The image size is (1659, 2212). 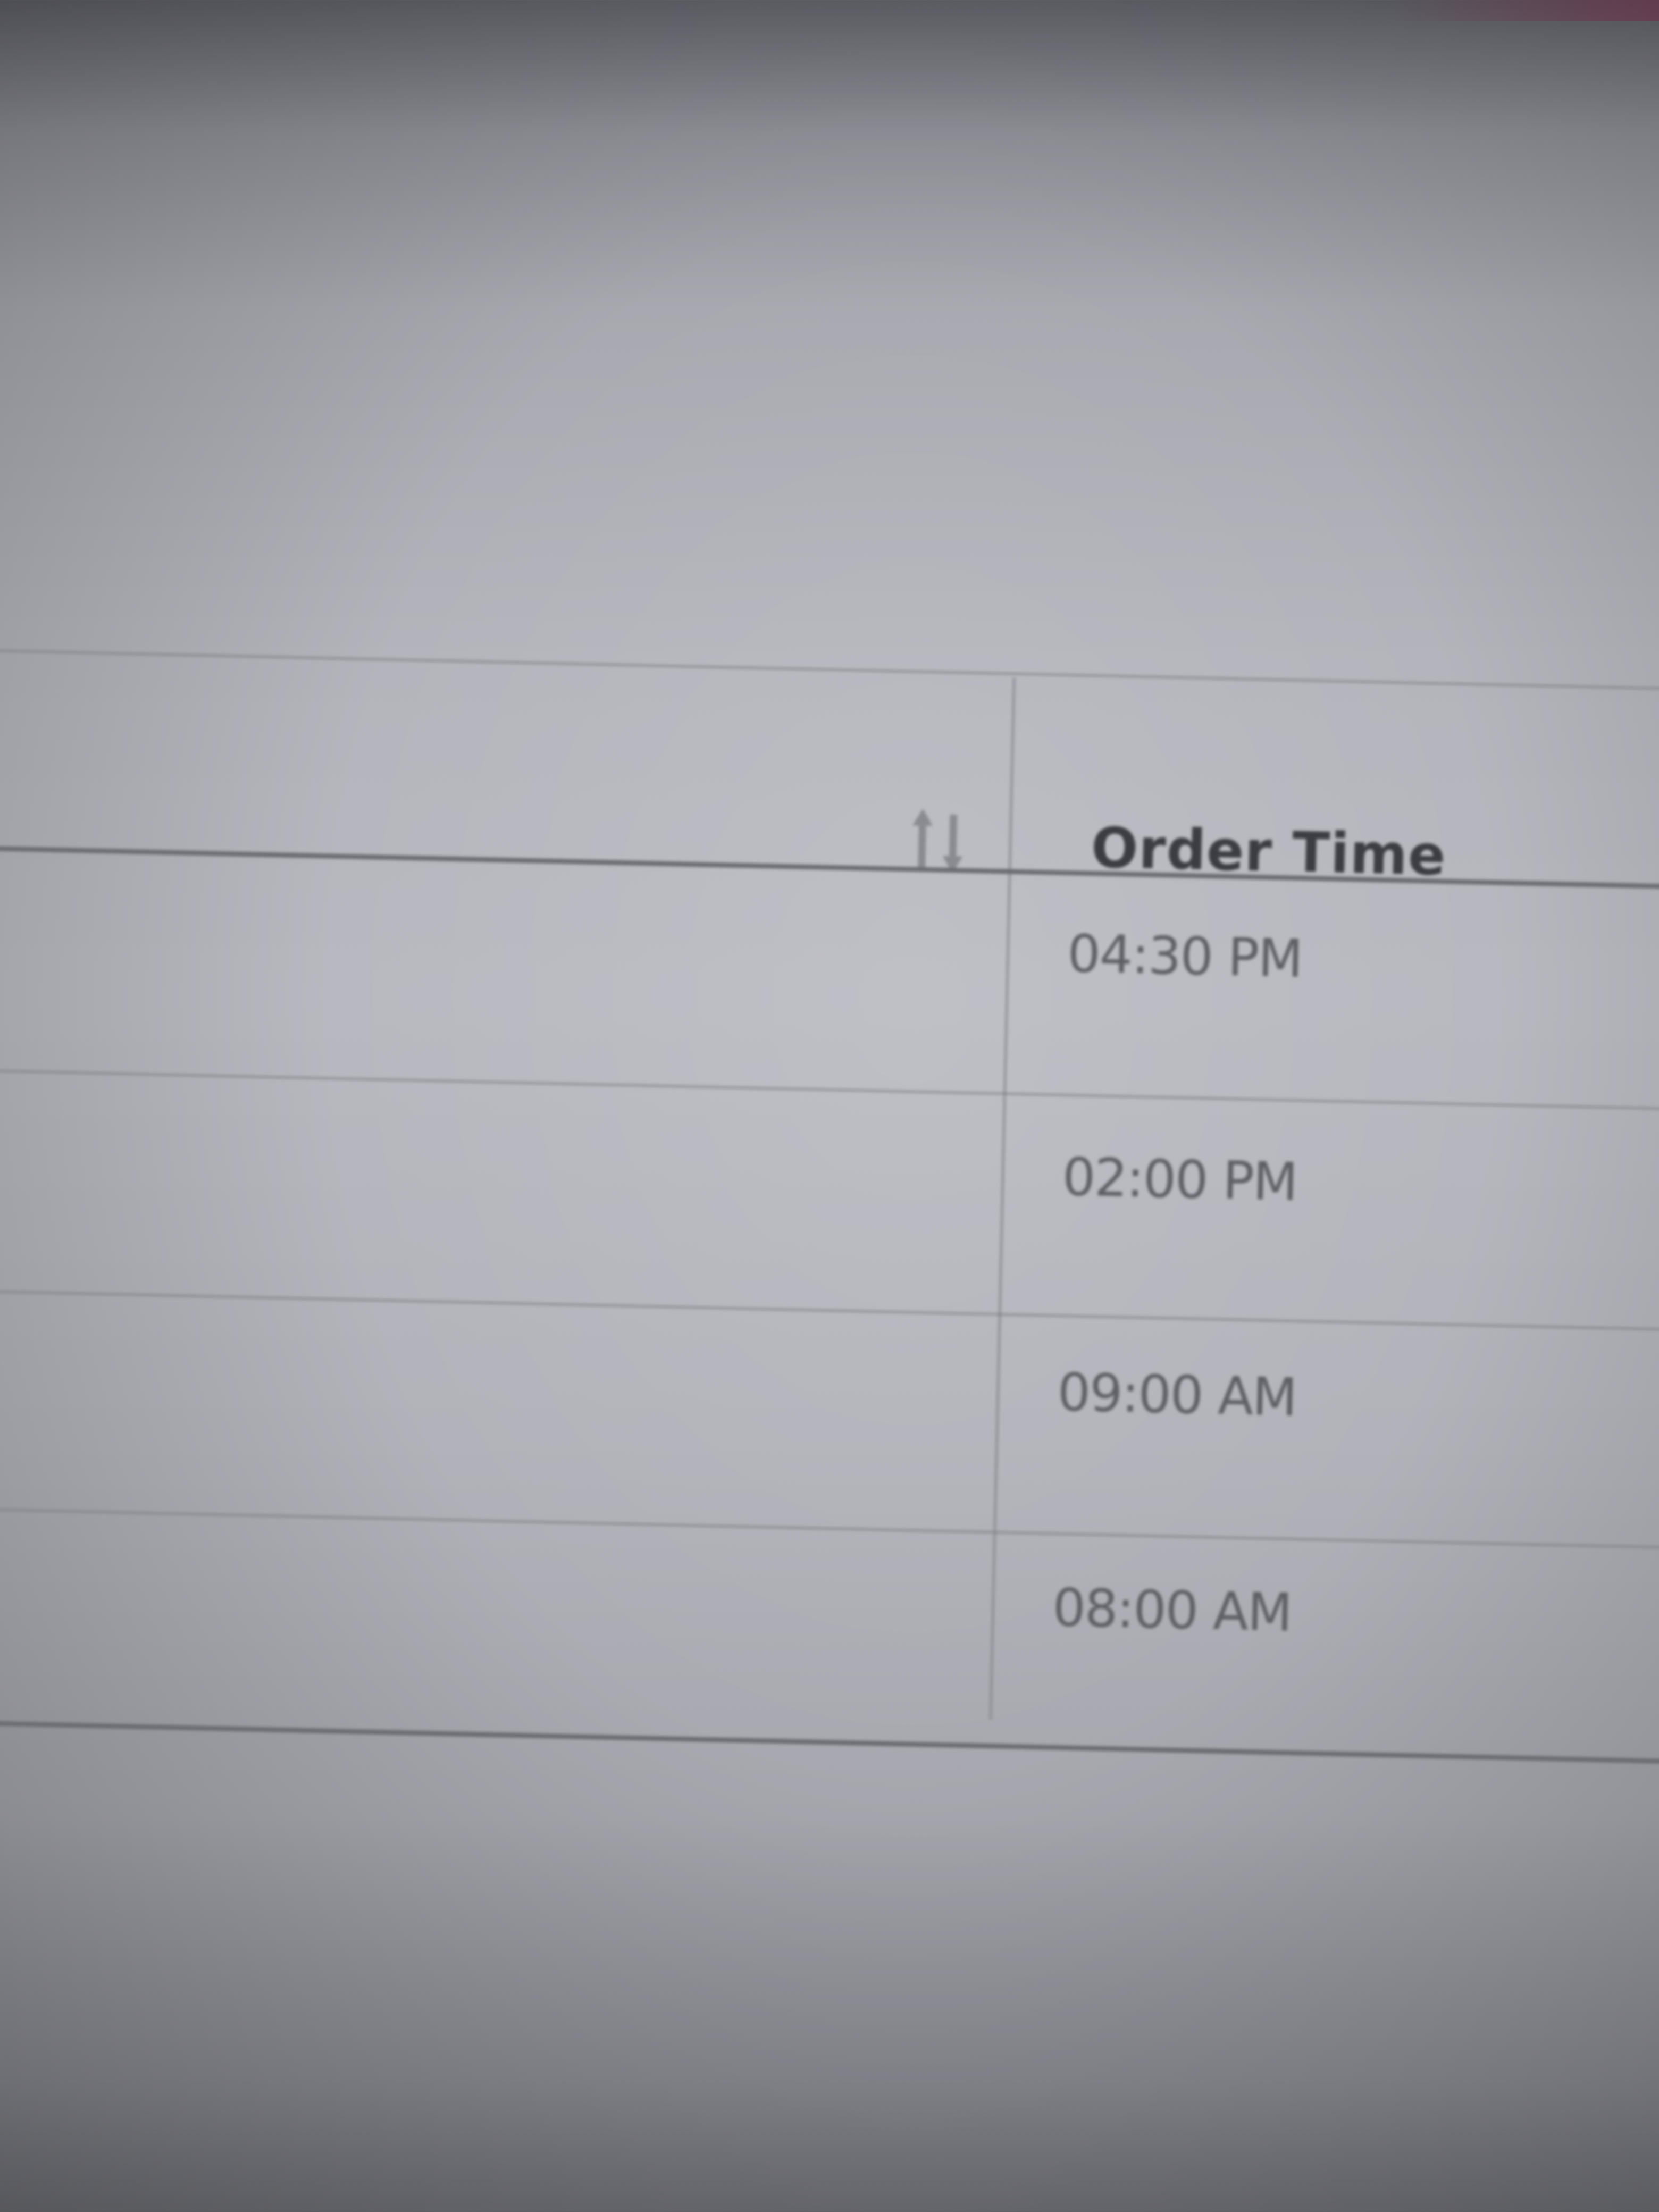 I want to click on column-header-left, so click(x=505, y=759).